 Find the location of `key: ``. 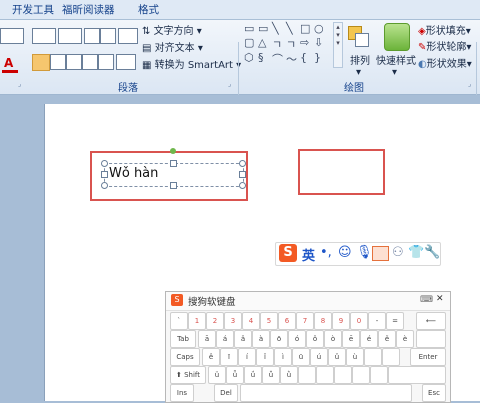

key: ` is located at coordinates (179, 321).